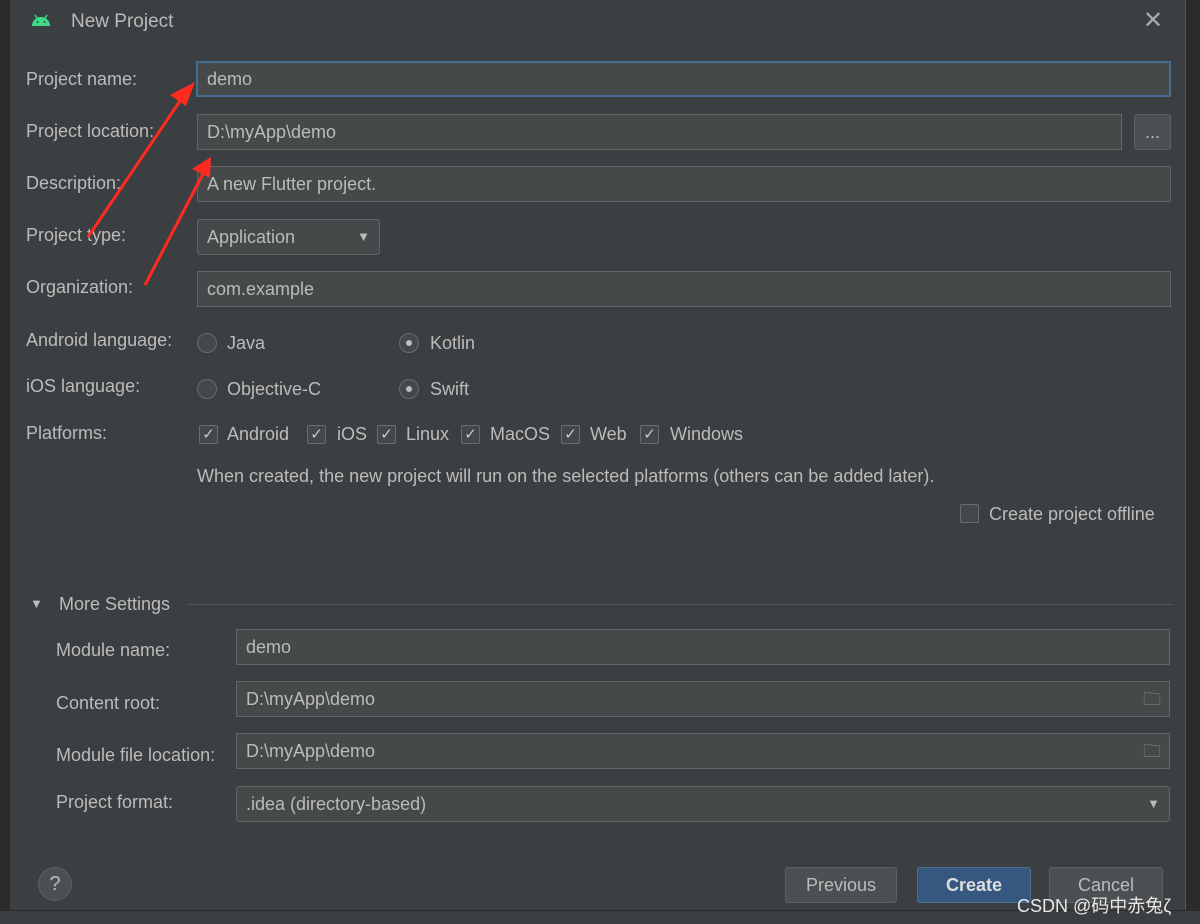 The height and width of the screenshot is (924, 1200). I want to click on watermark: CSDN @码中赤兔ζ, so click(1094, 906).